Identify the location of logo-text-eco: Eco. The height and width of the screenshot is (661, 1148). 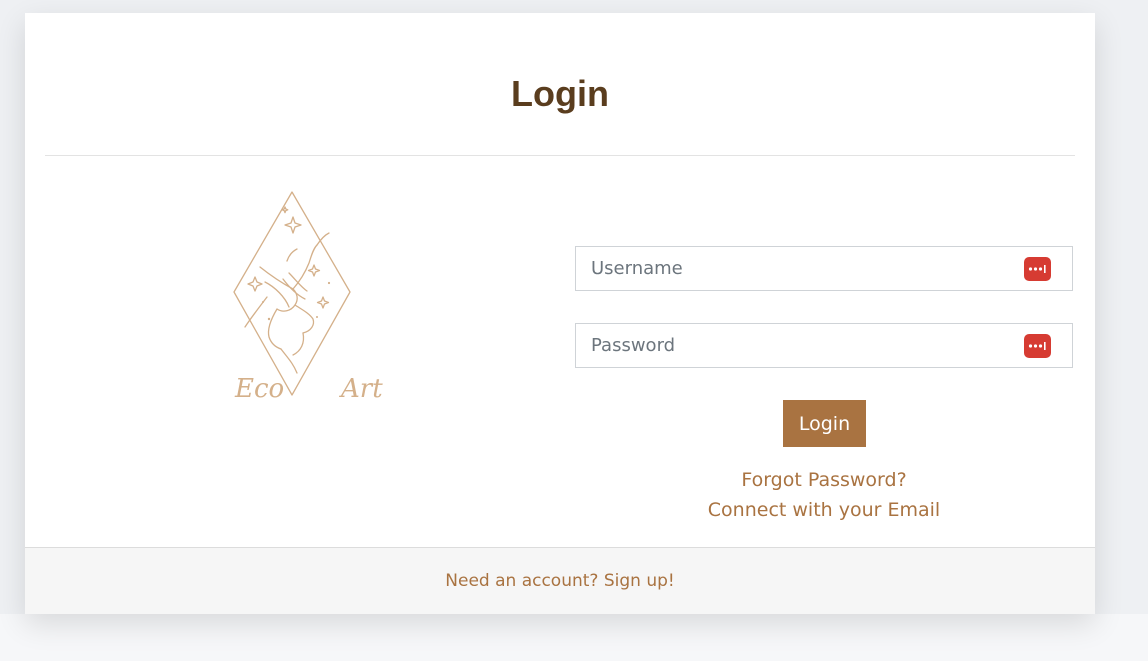
(259, 388).